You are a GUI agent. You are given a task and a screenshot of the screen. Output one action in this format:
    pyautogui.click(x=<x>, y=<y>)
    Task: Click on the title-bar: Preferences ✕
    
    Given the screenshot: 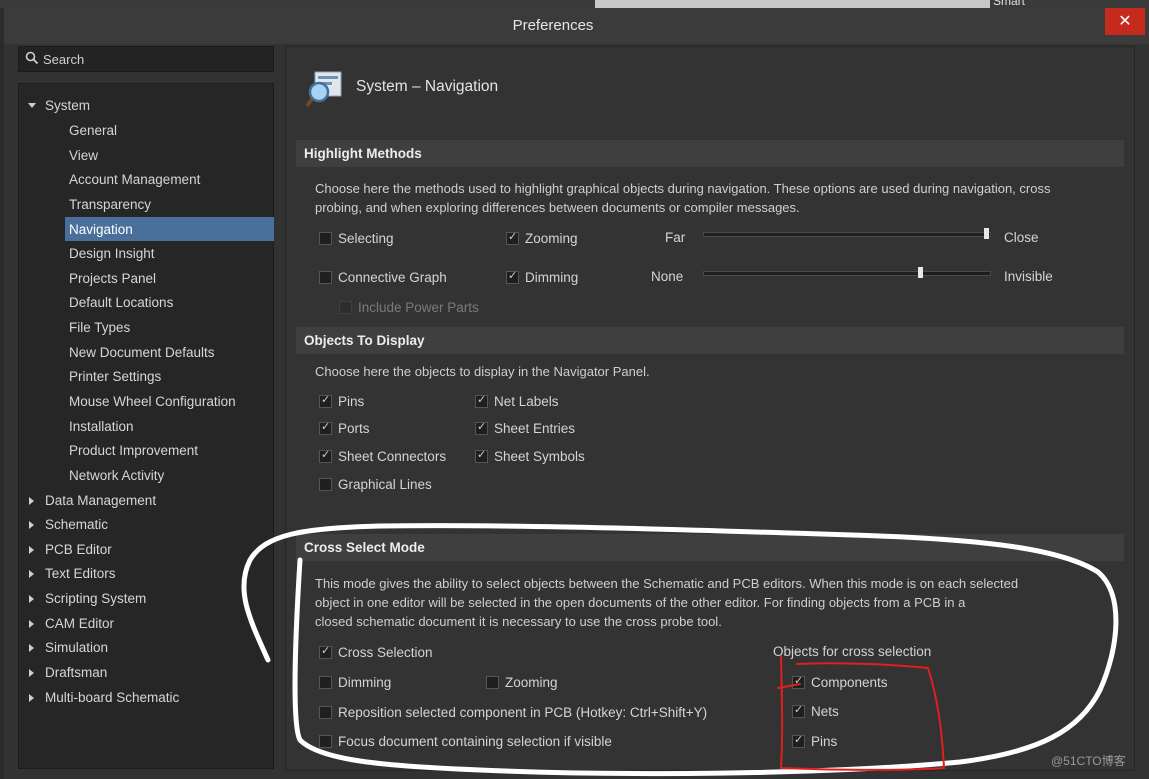 What is the action you would take?
    pyautogui.click(x=576, y=26)
    